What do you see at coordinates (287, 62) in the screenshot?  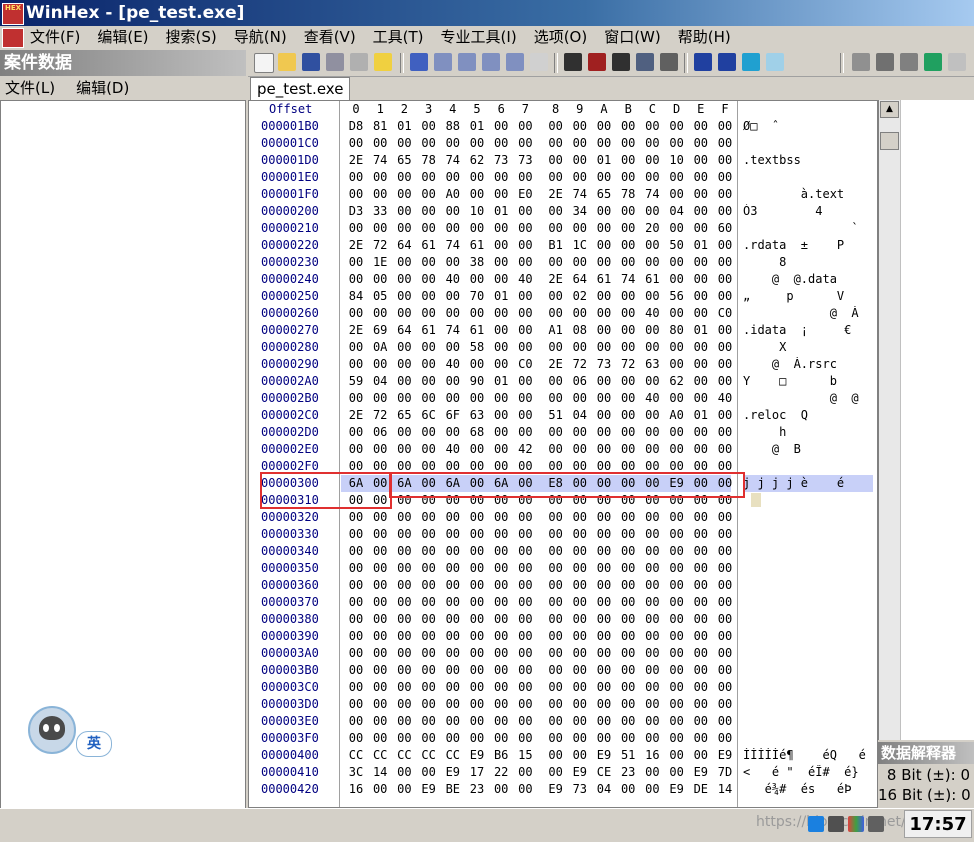 I see `open-folder-icon` at bounding box center [287, 62].